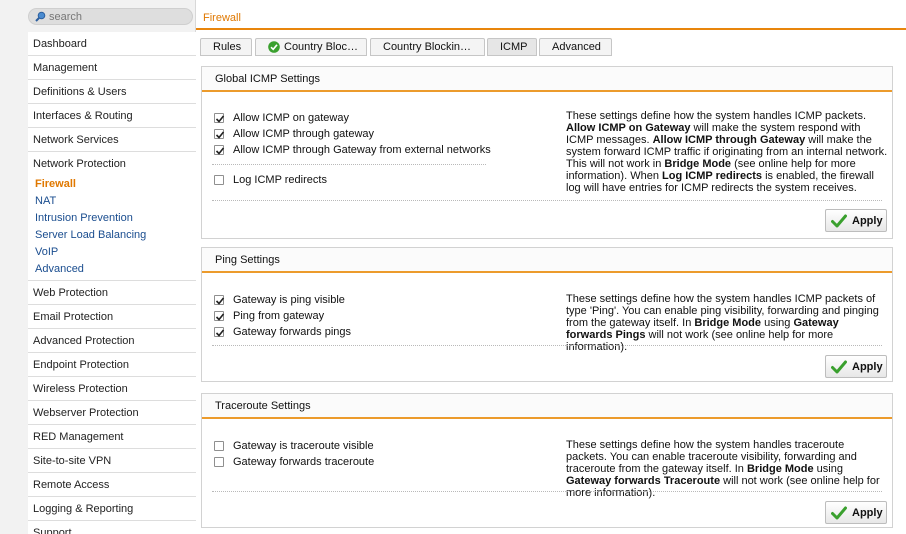 The image size is (906, 534). I want to click on panel-title: Ping Settings, so click(547, 260).